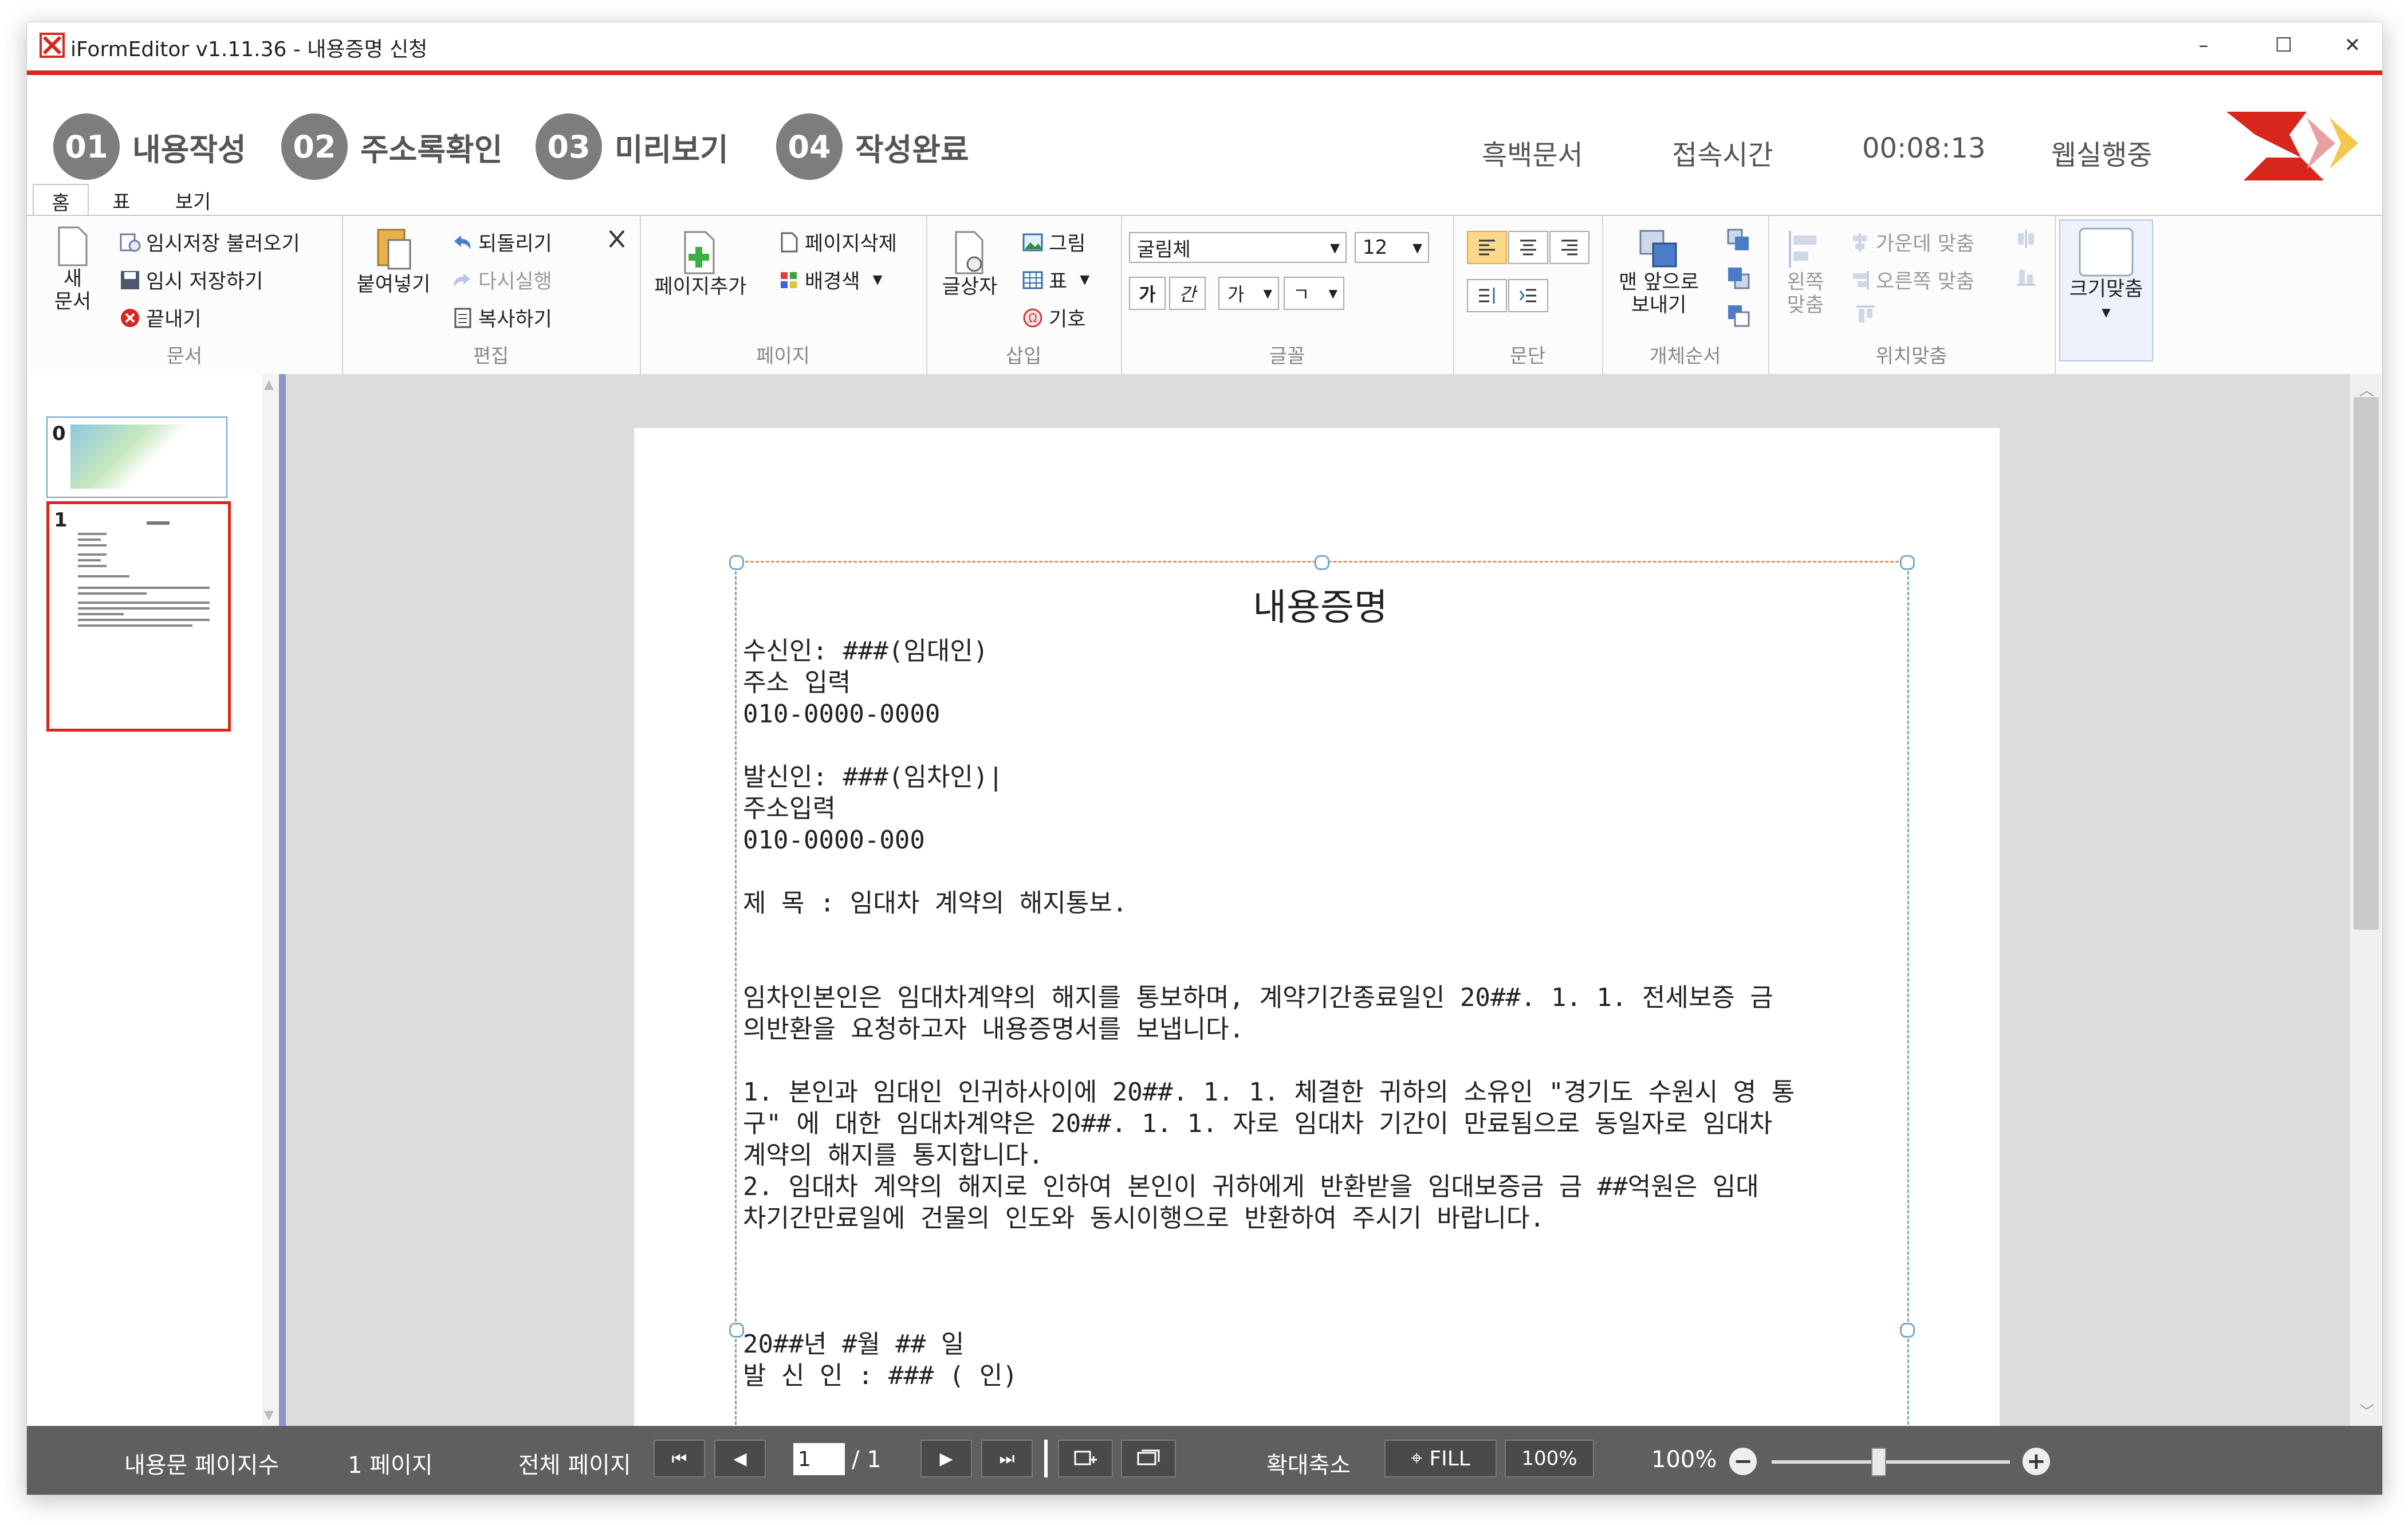 This screenshot has height=1525, width=2408. Describe the element at coordinates (1891, 1462) in the screenshot. I see `zoom-slider-track` at that location.